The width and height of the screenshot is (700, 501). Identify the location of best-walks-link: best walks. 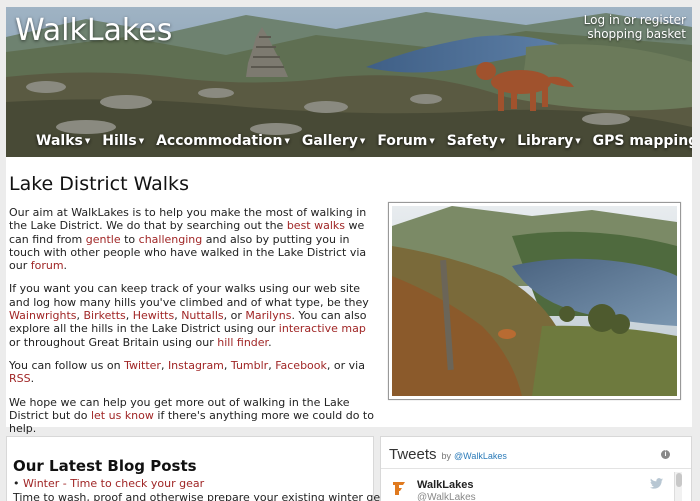
(316, 225).